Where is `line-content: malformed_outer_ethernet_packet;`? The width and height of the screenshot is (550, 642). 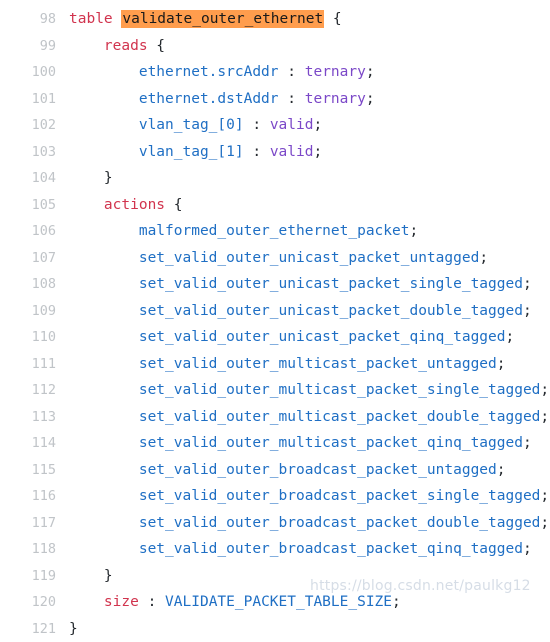 line-content: malformed_outer_ethernet_packet; is located at coordinates (303, 231).